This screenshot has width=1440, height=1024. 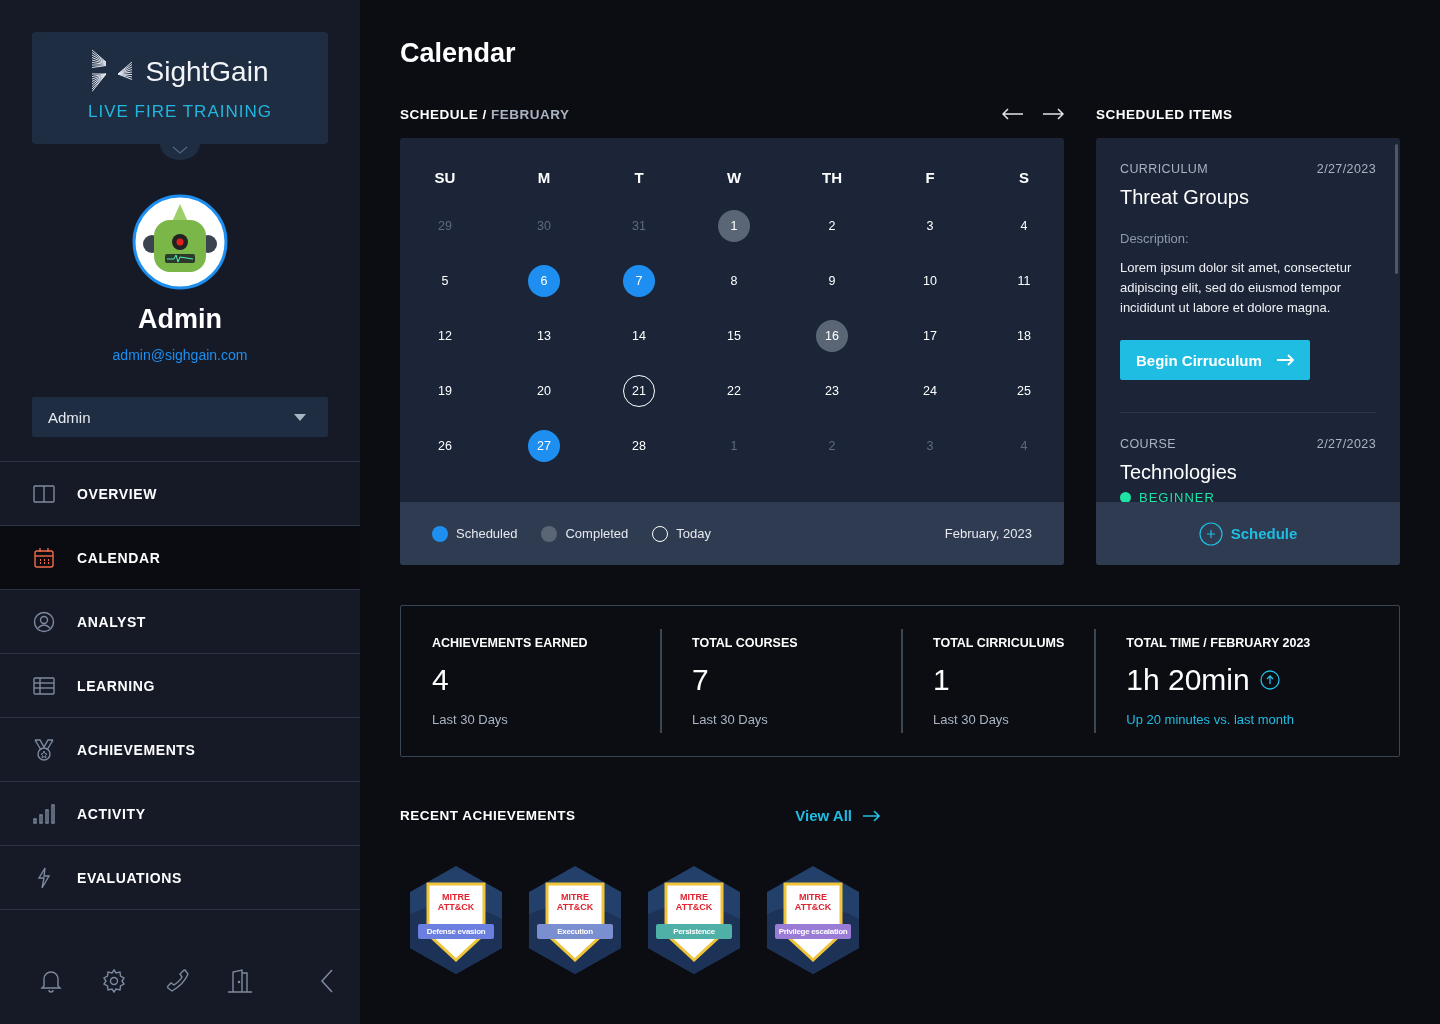 I want to click on panels-icon, so click(x=44, y=493).